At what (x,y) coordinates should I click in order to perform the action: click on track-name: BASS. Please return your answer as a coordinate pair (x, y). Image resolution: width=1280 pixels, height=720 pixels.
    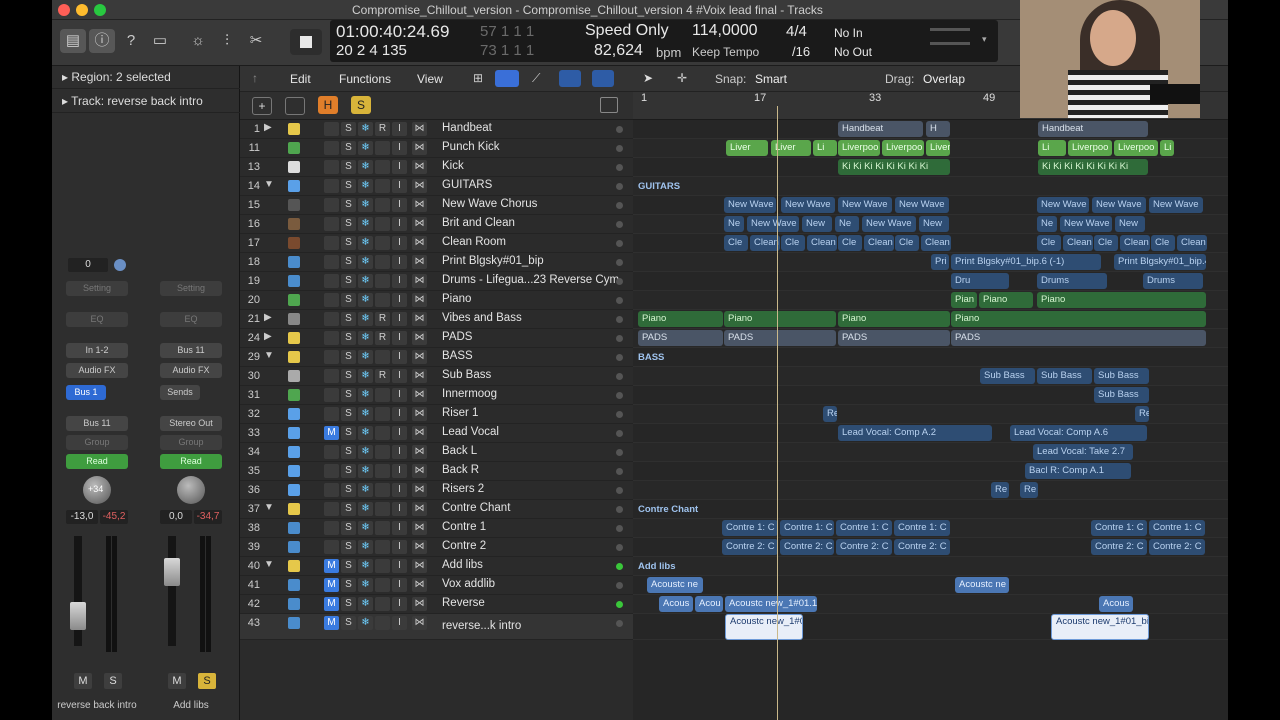
    Looking at the image, I should click on (457, 356).